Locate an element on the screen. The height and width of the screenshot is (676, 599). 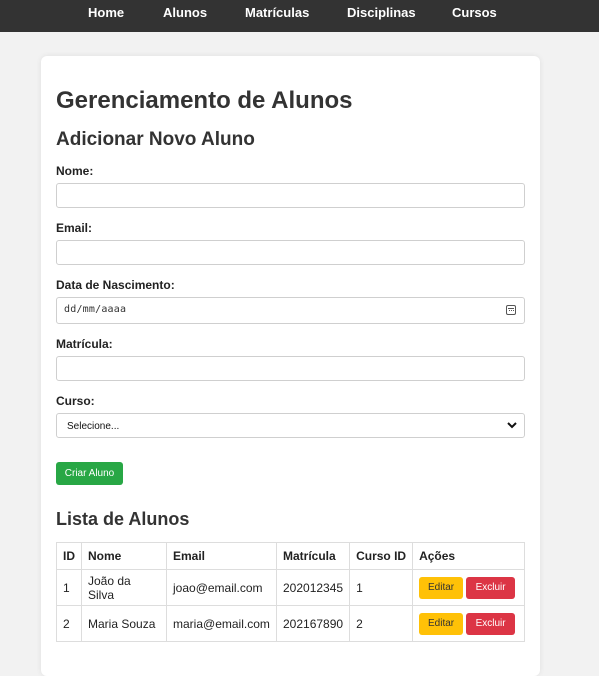
column-header-id: ID is located at coordinates (69, 556).